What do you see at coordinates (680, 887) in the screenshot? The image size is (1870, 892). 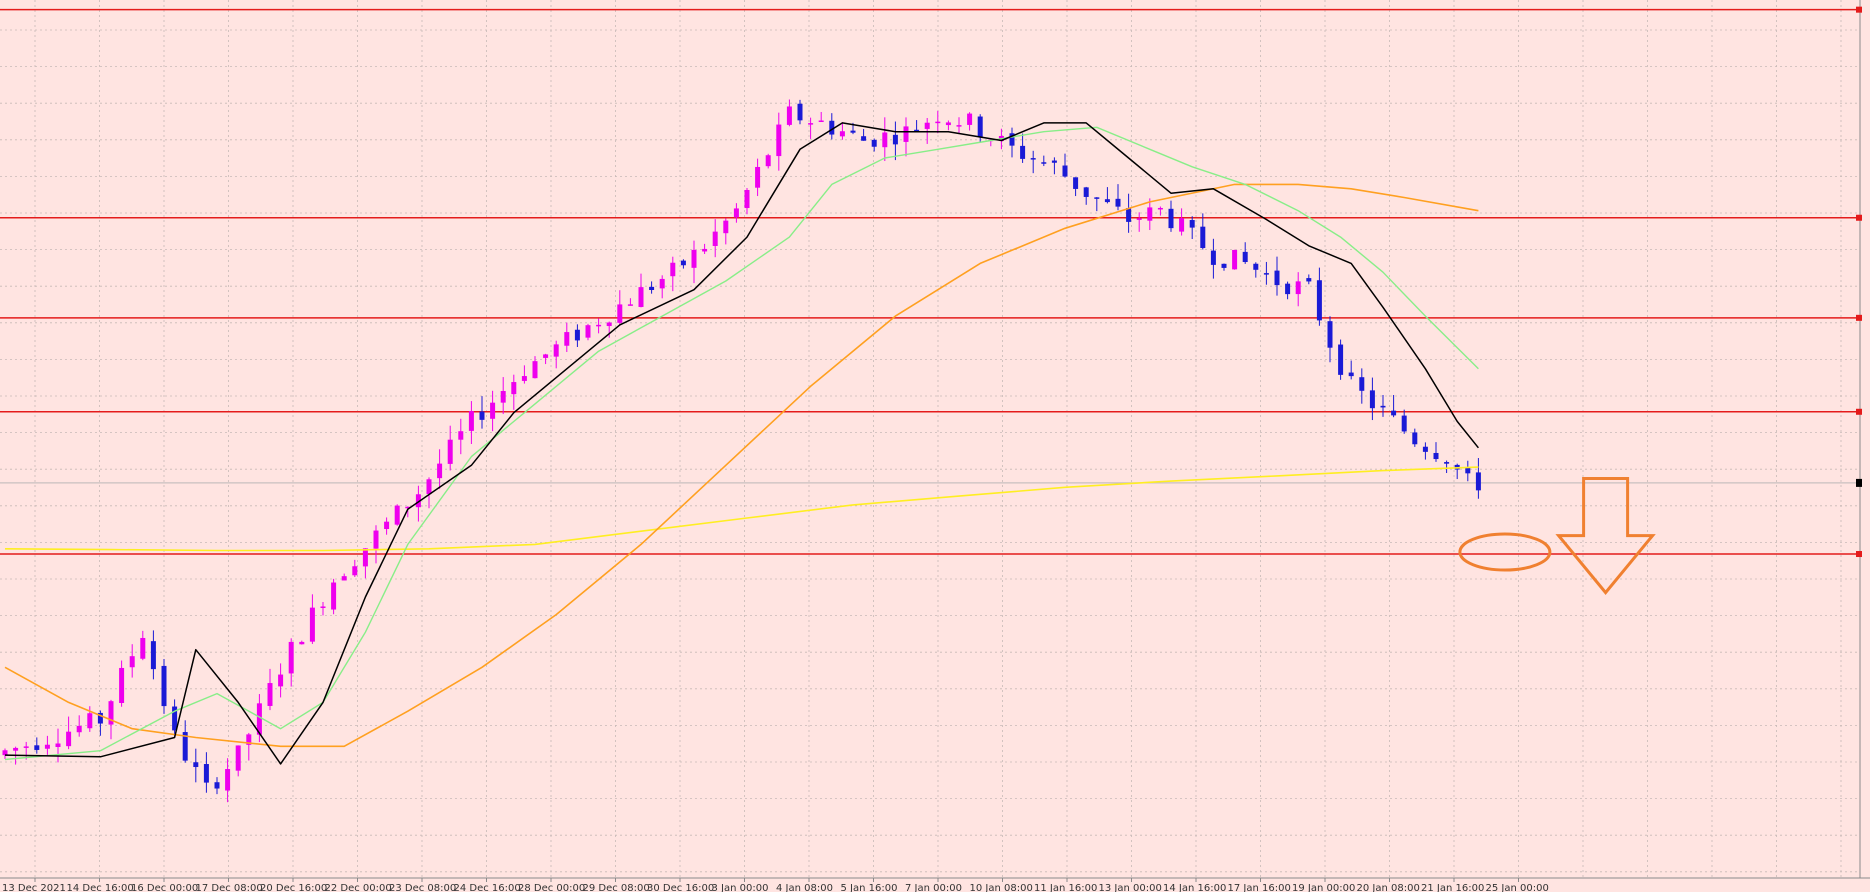 I see `x-tick-label: 30 Dec 16:00` at bounding box center [680, 887].